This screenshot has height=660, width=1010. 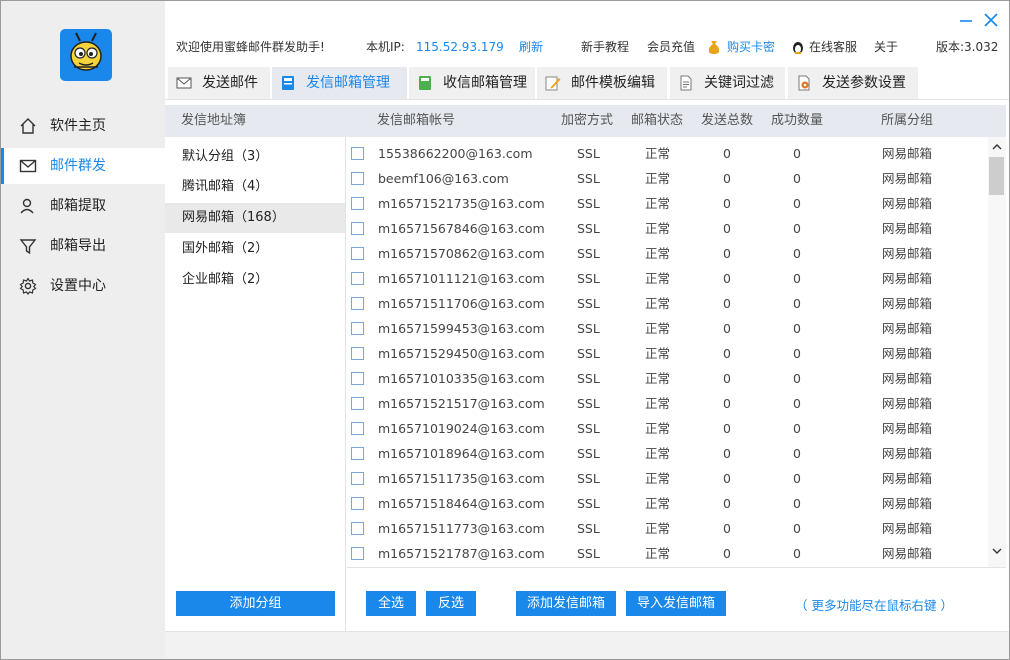 What do you see at coordinates (83, 286) in the screenshot?
I see `sidebar-item-settings: 设置中心` at bounding box center [83, 286].